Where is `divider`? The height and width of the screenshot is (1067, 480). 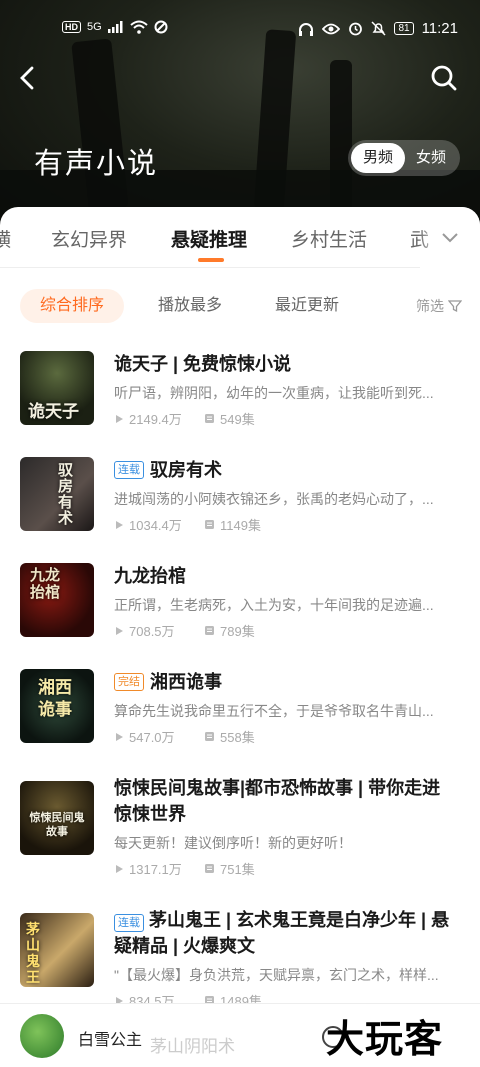
divider is located at coordinates (210, 267).